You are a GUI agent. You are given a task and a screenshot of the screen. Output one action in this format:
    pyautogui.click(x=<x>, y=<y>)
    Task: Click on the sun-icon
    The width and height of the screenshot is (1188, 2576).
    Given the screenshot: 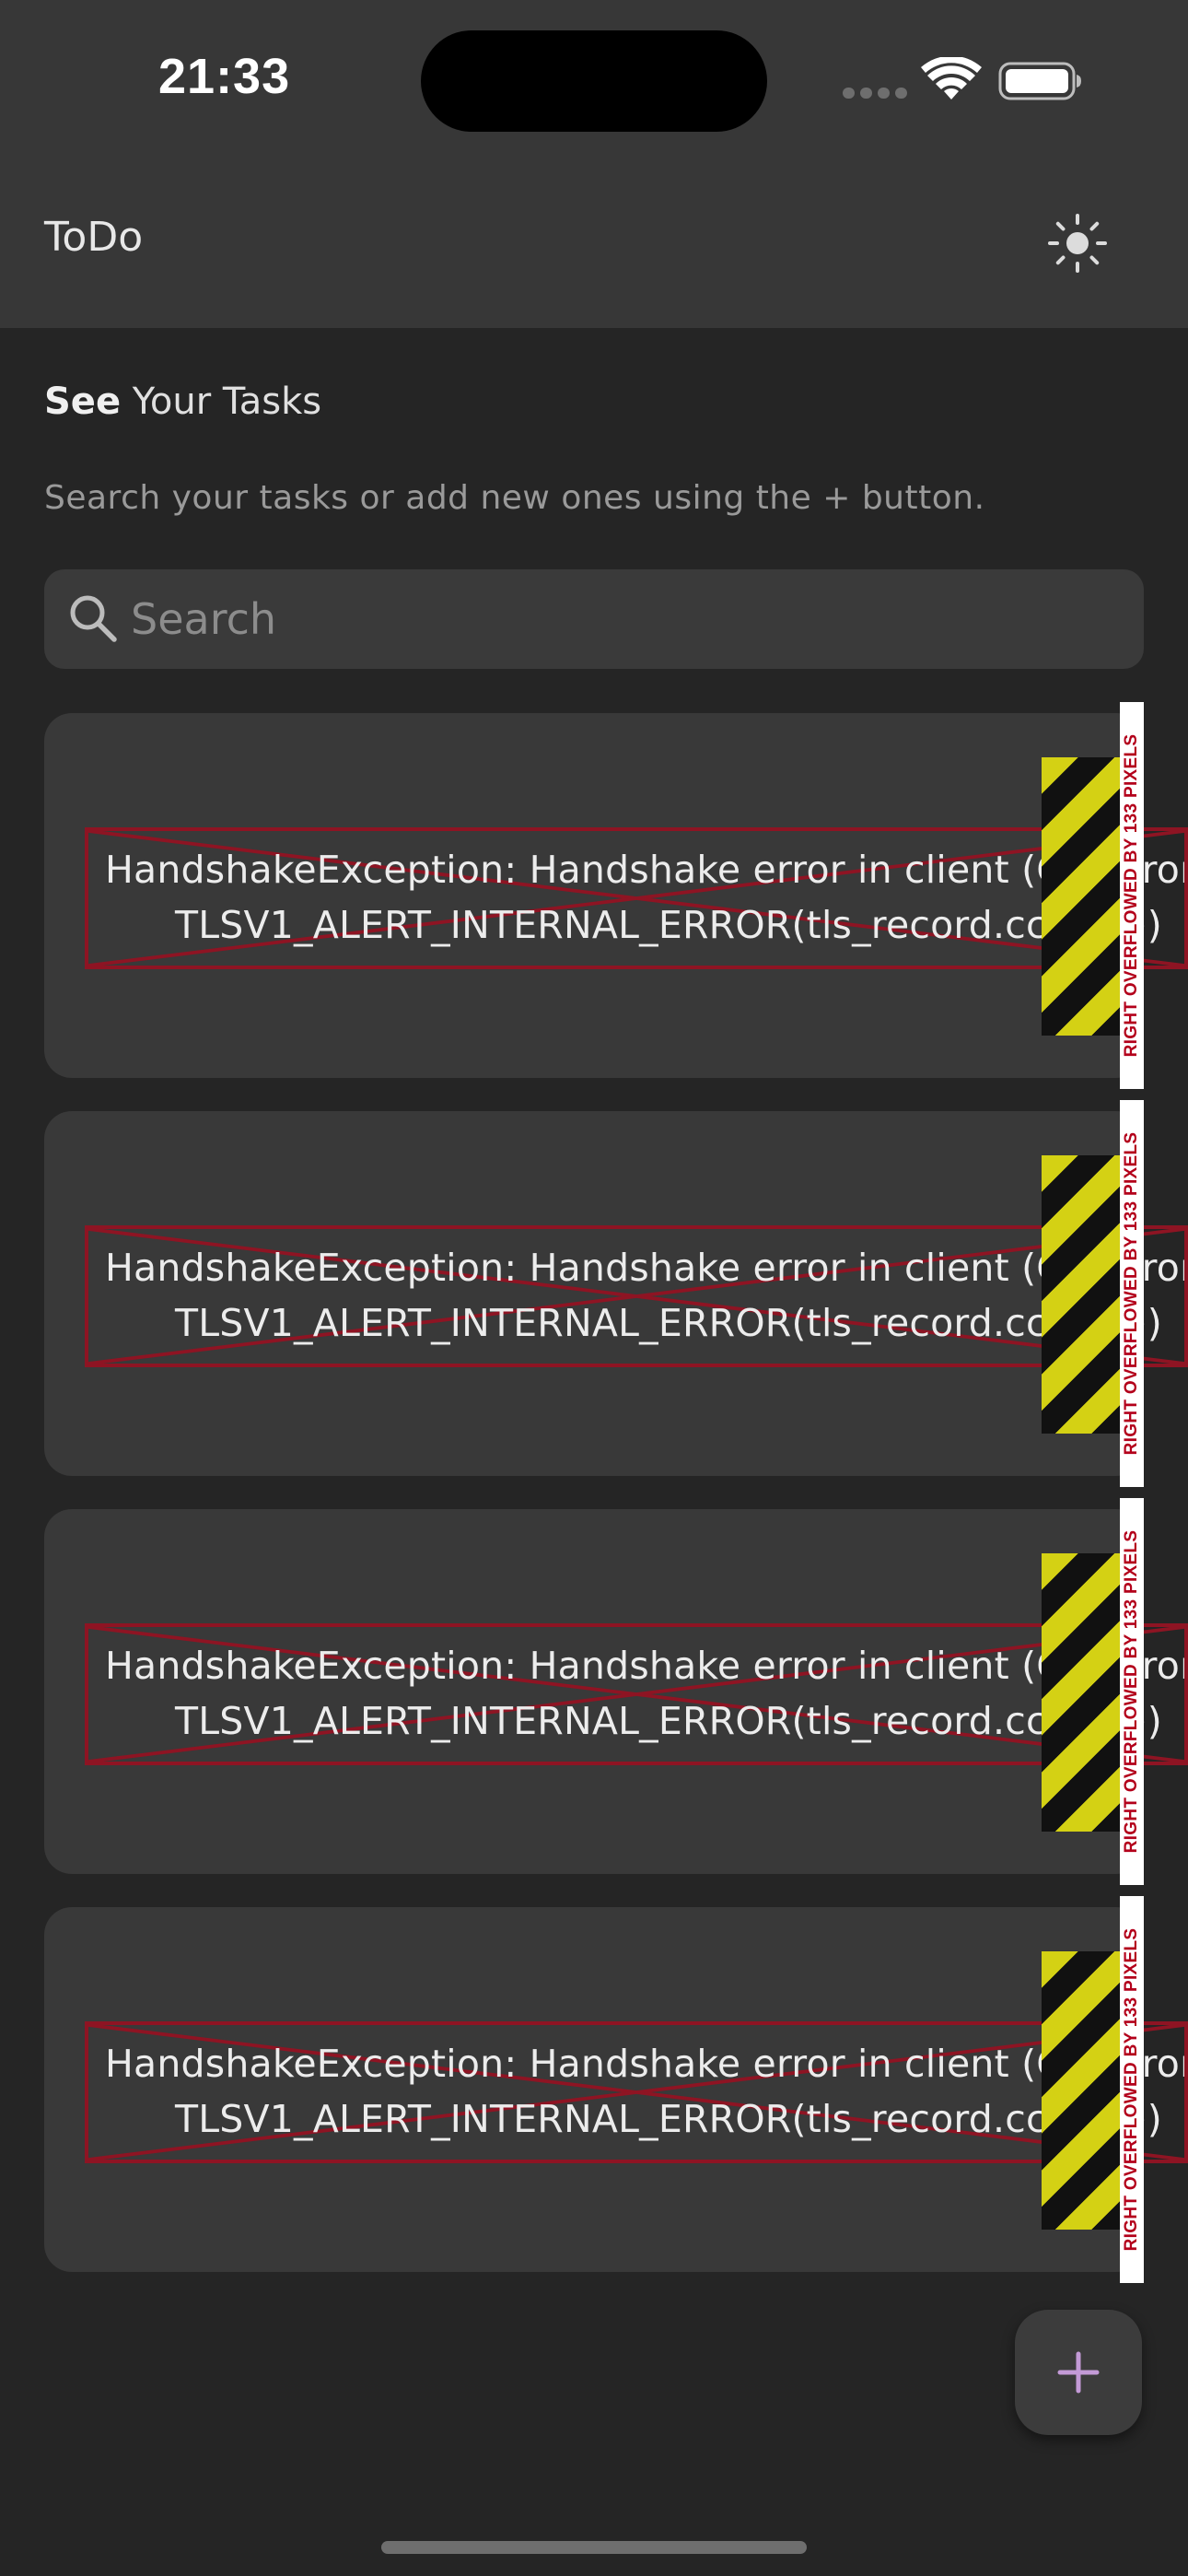 What is the action you would take?
    pyautogui.click(x=1077, y=244)
    